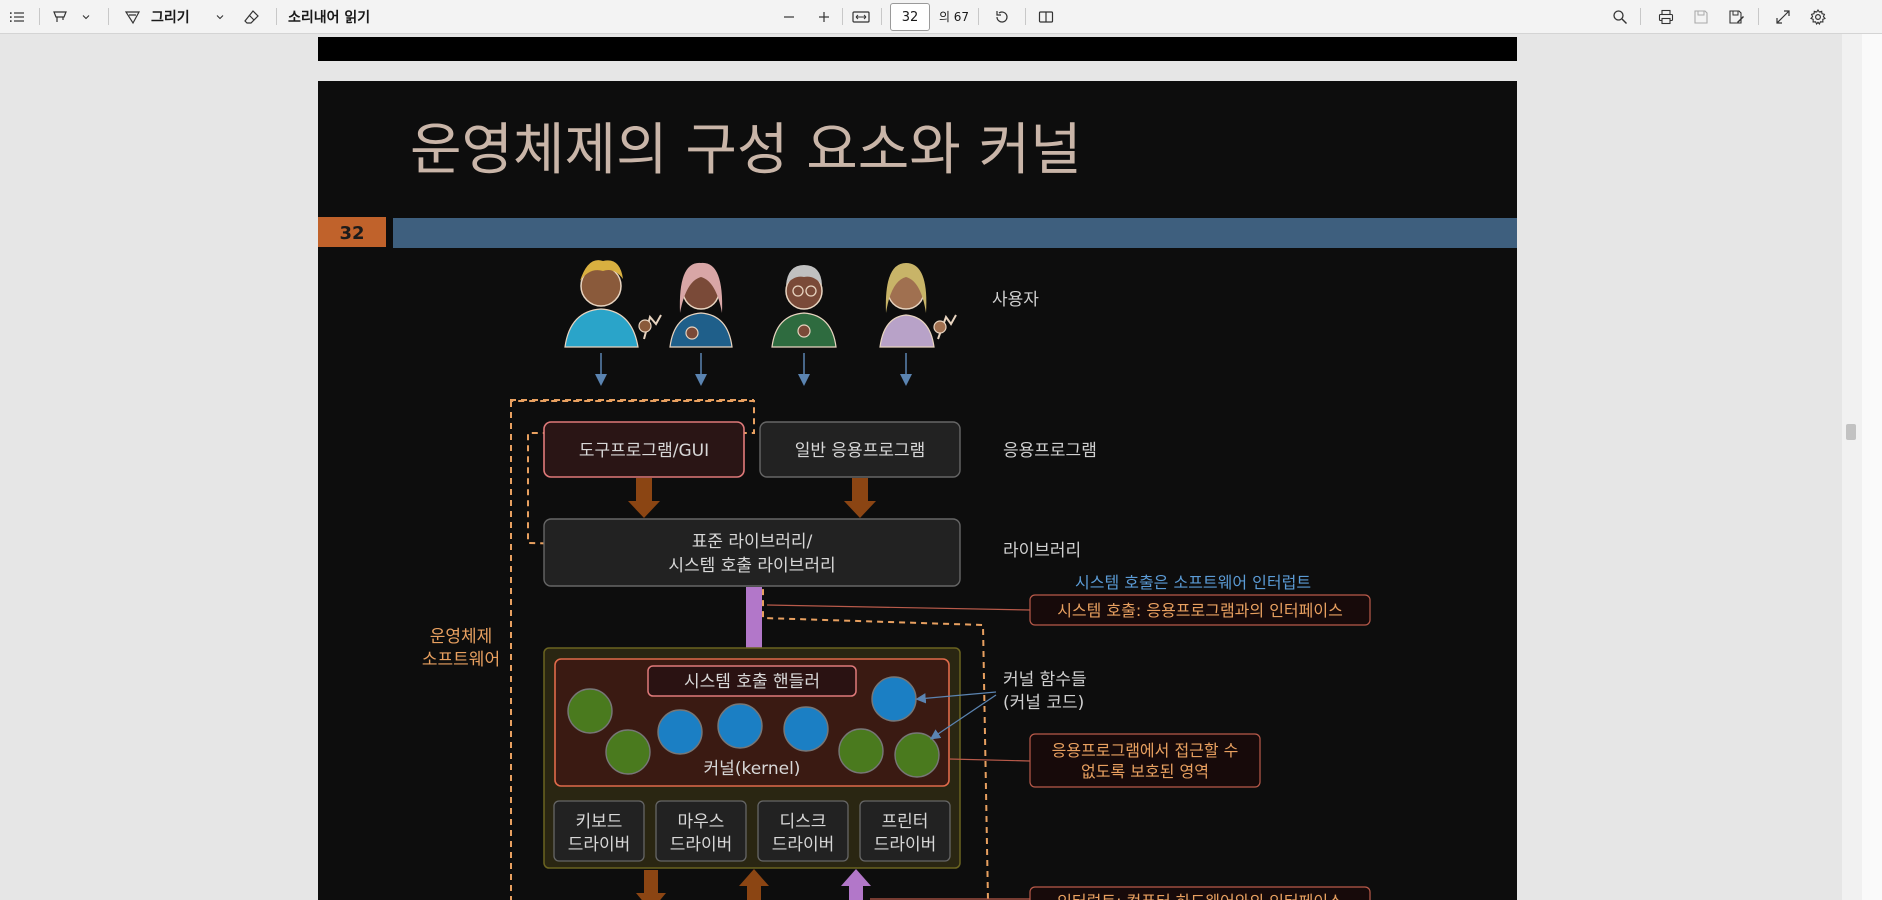 This screenshot has height=900, width=1882. What do you see at coordinates (746, 150) in the screenshot?
I see `slide-title: 운영체제의 구성 요소와 커널` at bounding box center [746, 150].